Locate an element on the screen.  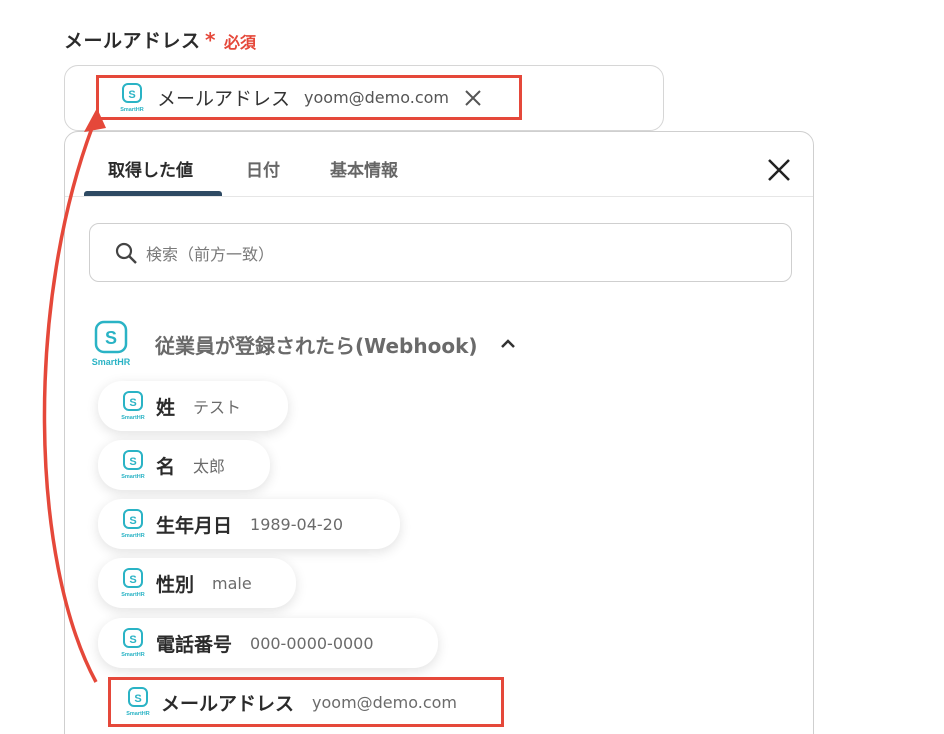
required-label: 必須 is located at coordinates (240, 42).